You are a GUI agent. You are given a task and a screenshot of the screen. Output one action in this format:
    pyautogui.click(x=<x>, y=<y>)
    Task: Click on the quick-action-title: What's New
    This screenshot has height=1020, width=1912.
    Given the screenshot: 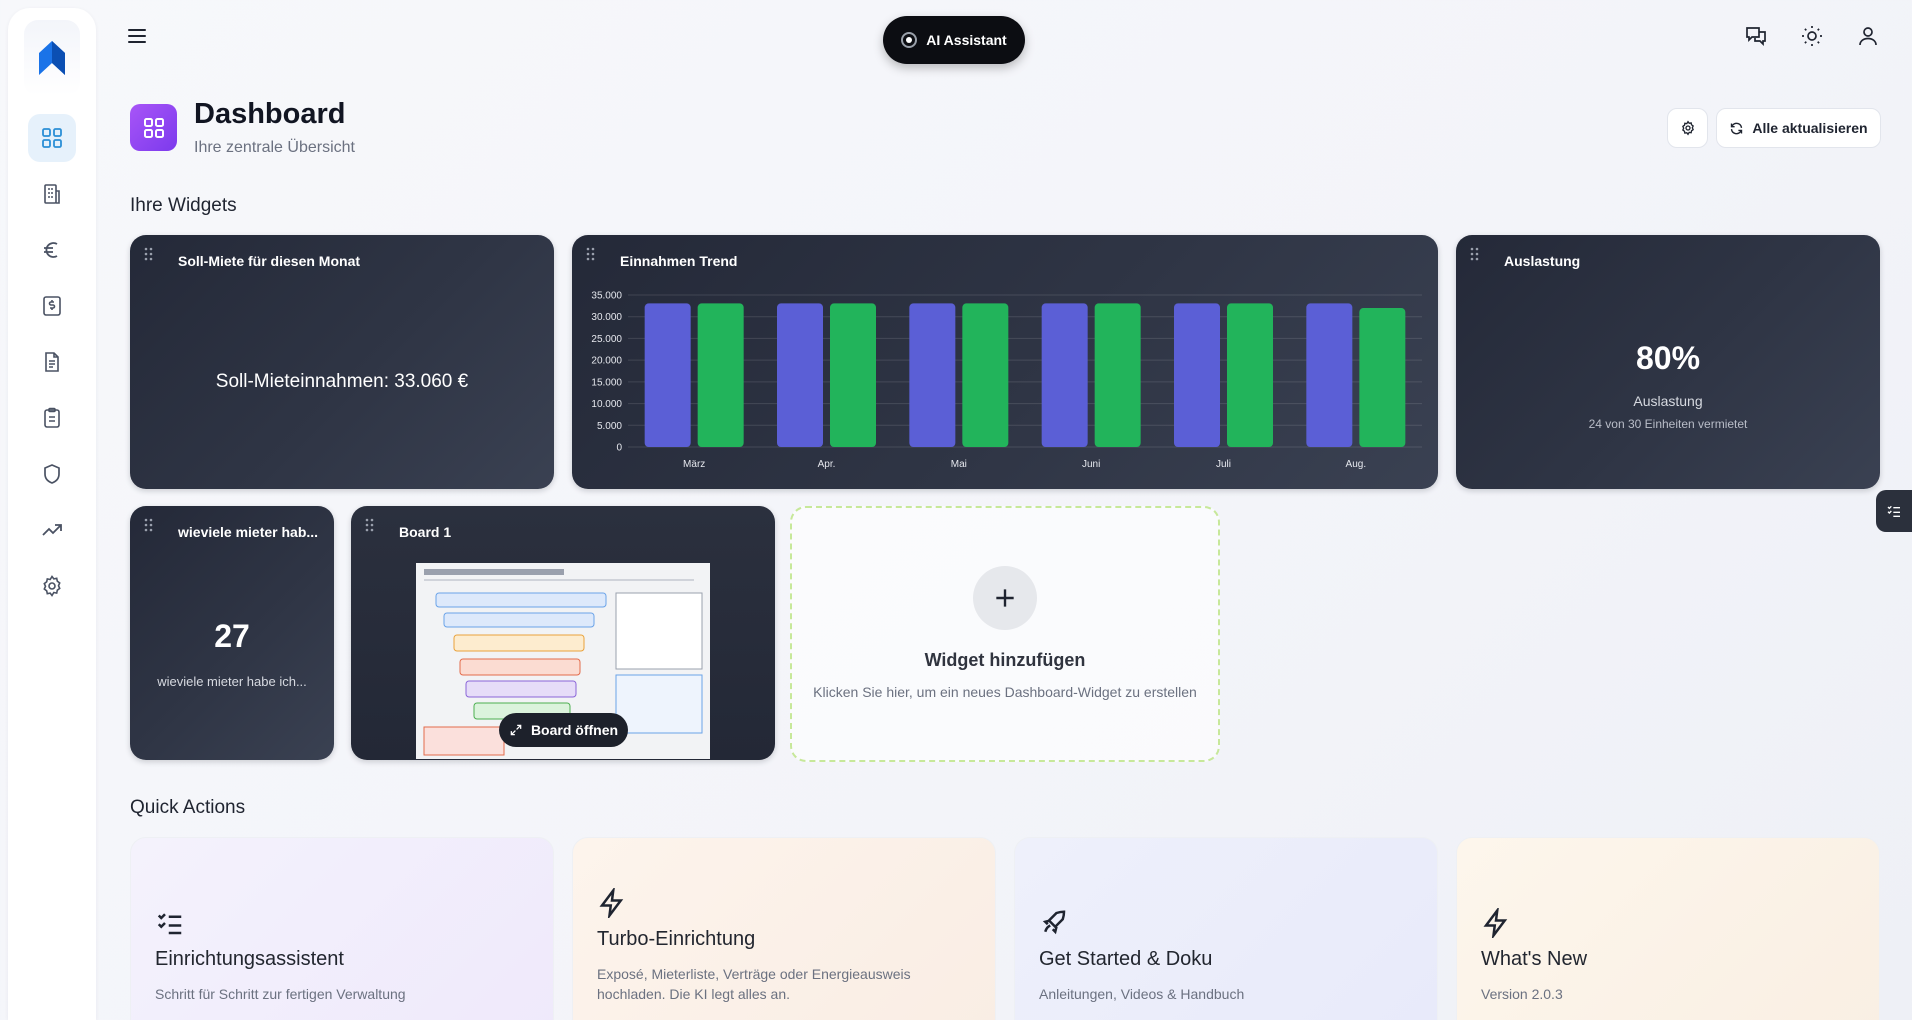 What is the action you would take?
    pyautogui.click(x=1534, y=959)
    